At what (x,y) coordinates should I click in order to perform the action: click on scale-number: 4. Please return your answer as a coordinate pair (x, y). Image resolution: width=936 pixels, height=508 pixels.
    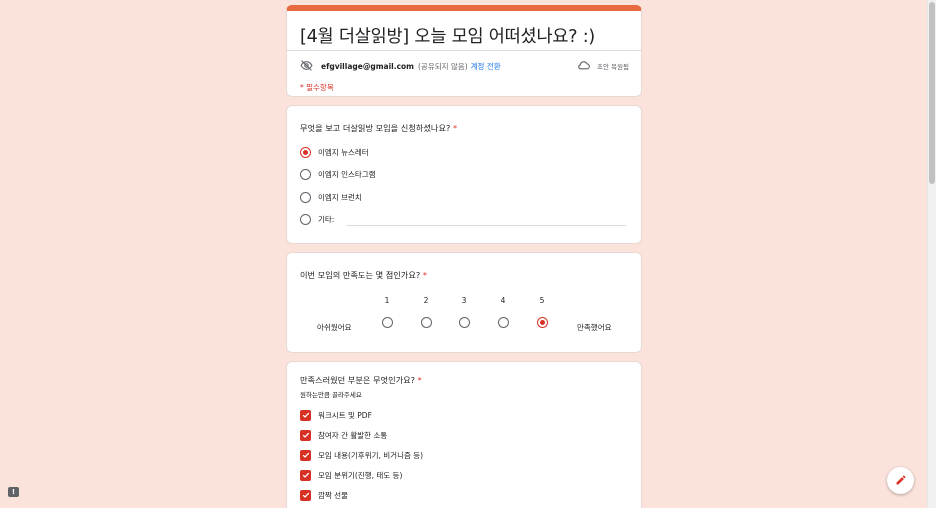
    Looking at the image, I should click on (503, 300).